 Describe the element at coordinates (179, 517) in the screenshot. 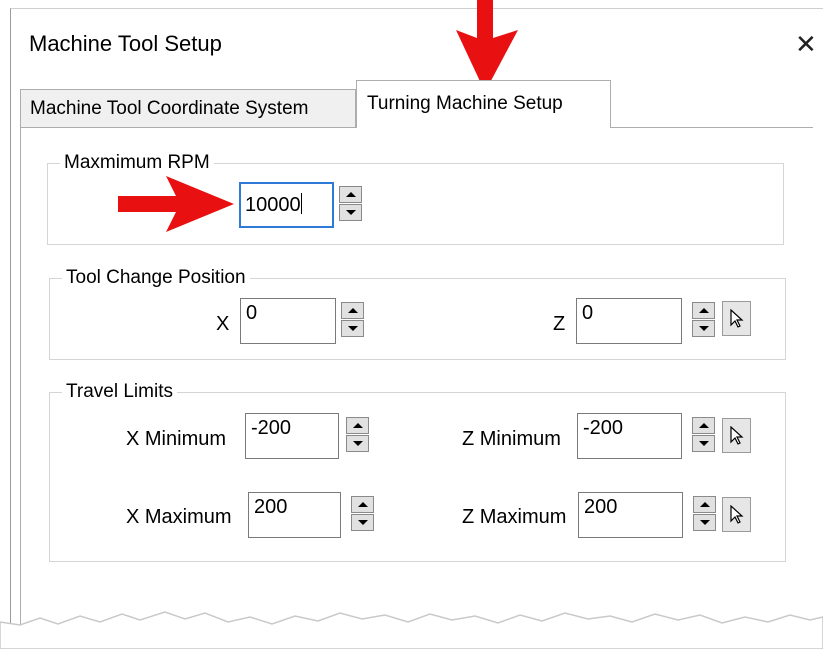

I see `x-maximum-label: X Maximum` at that location.